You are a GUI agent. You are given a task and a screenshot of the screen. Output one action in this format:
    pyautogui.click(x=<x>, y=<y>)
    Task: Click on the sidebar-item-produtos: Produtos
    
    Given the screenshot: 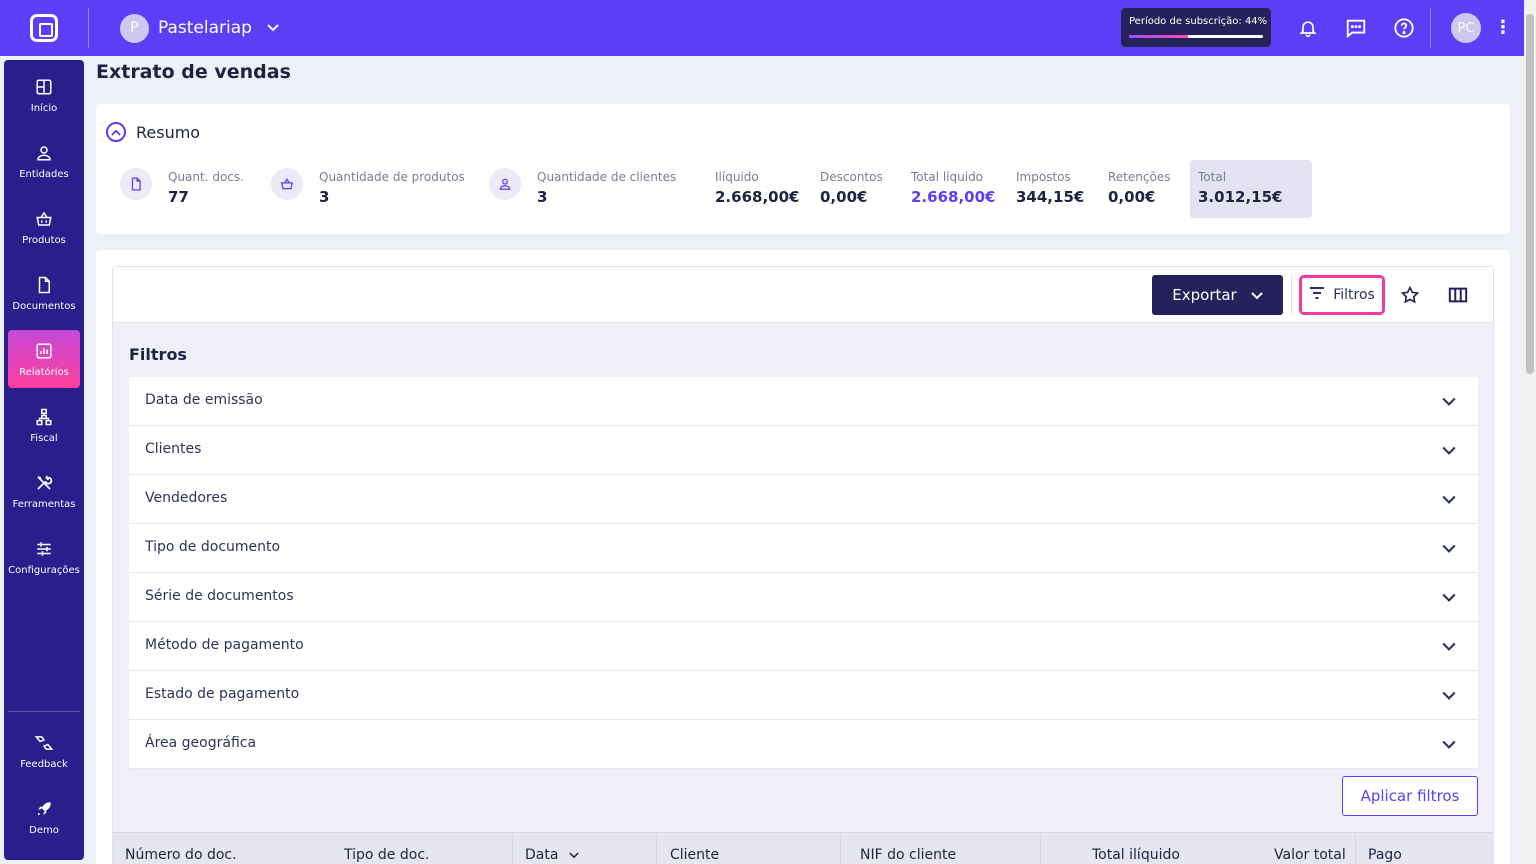 What is the action you would take?
    pyautogui.click(x=44, y=227)
    